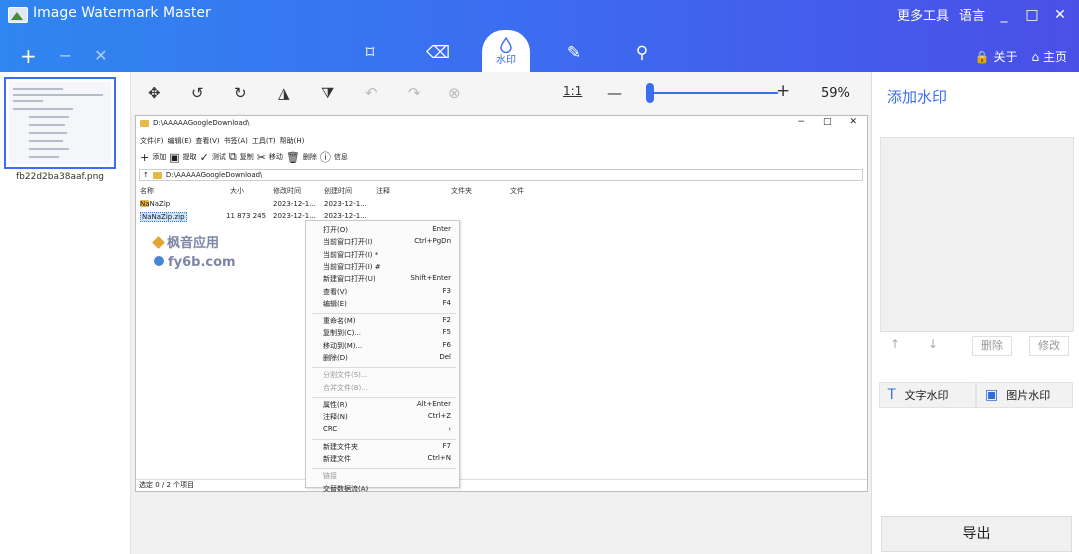 The width and height of the screenshot is (1079, 554). I want to click on context-menu-label: 删除(D), so click(335, 358).